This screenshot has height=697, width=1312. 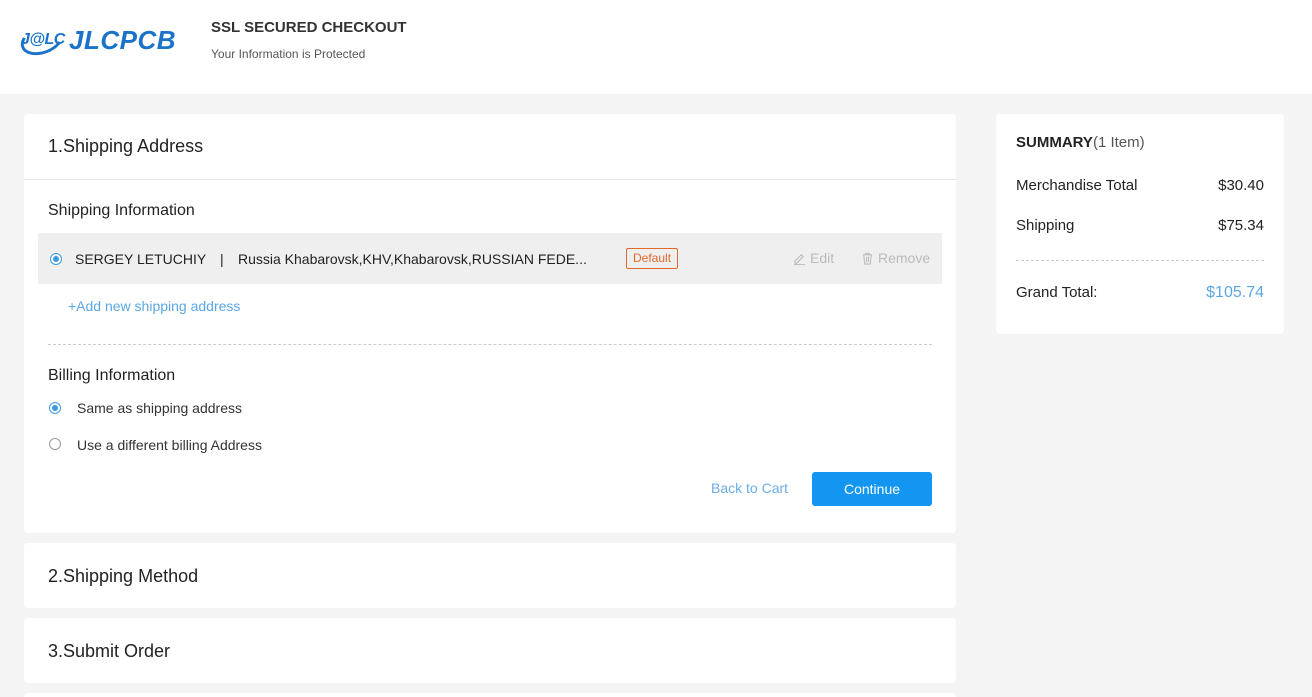 What do you see at coordinates (490, 650) in the screenshot?
I see `submit-order-card: 3.Submit Order` at bounding box center [490, 650].